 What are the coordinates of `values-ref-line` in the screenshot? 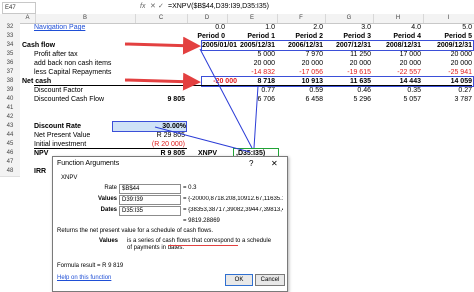 It's located at (256, 117).